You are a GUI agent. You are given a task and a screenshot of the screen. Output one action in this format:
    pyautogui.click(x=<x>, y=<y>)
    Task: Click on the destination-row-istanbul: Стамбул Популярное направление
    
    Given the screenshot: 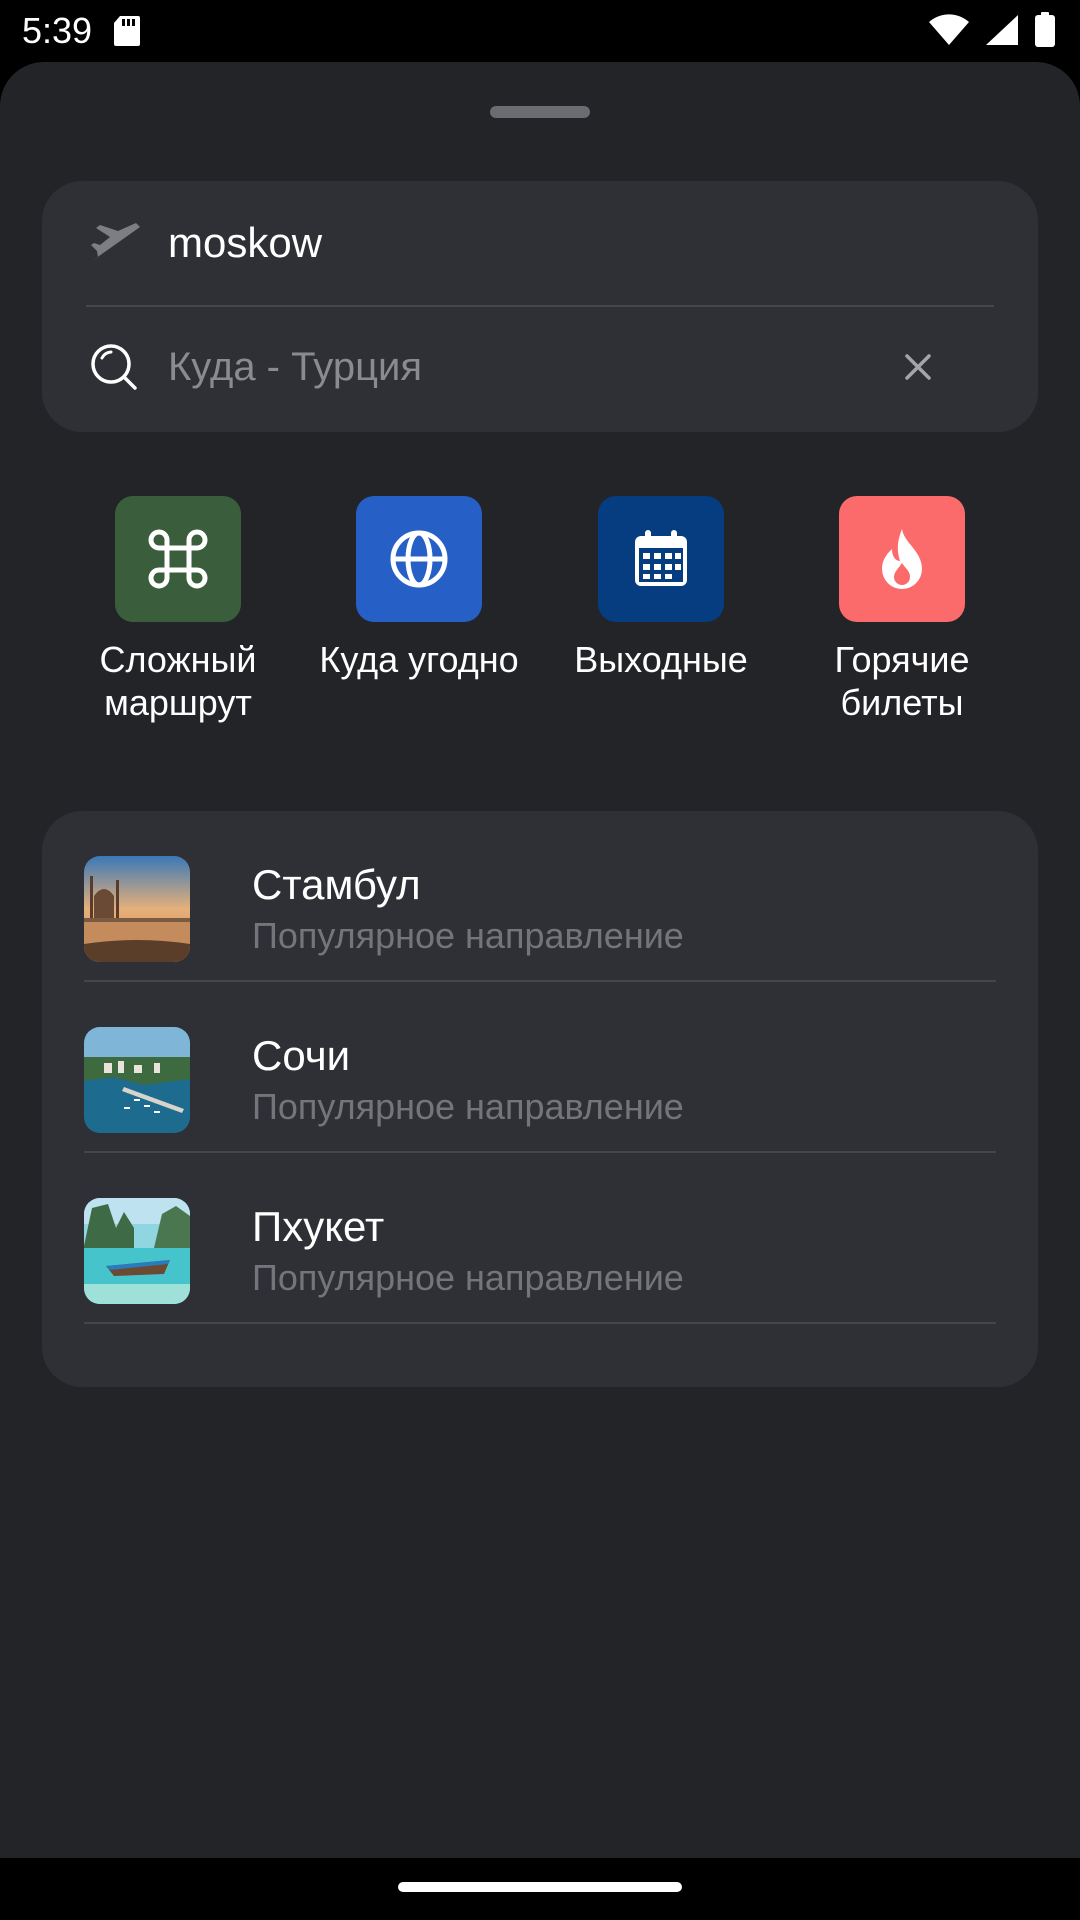 What is the action you would take?
    pyautogui.click(x=540, y=896)
    